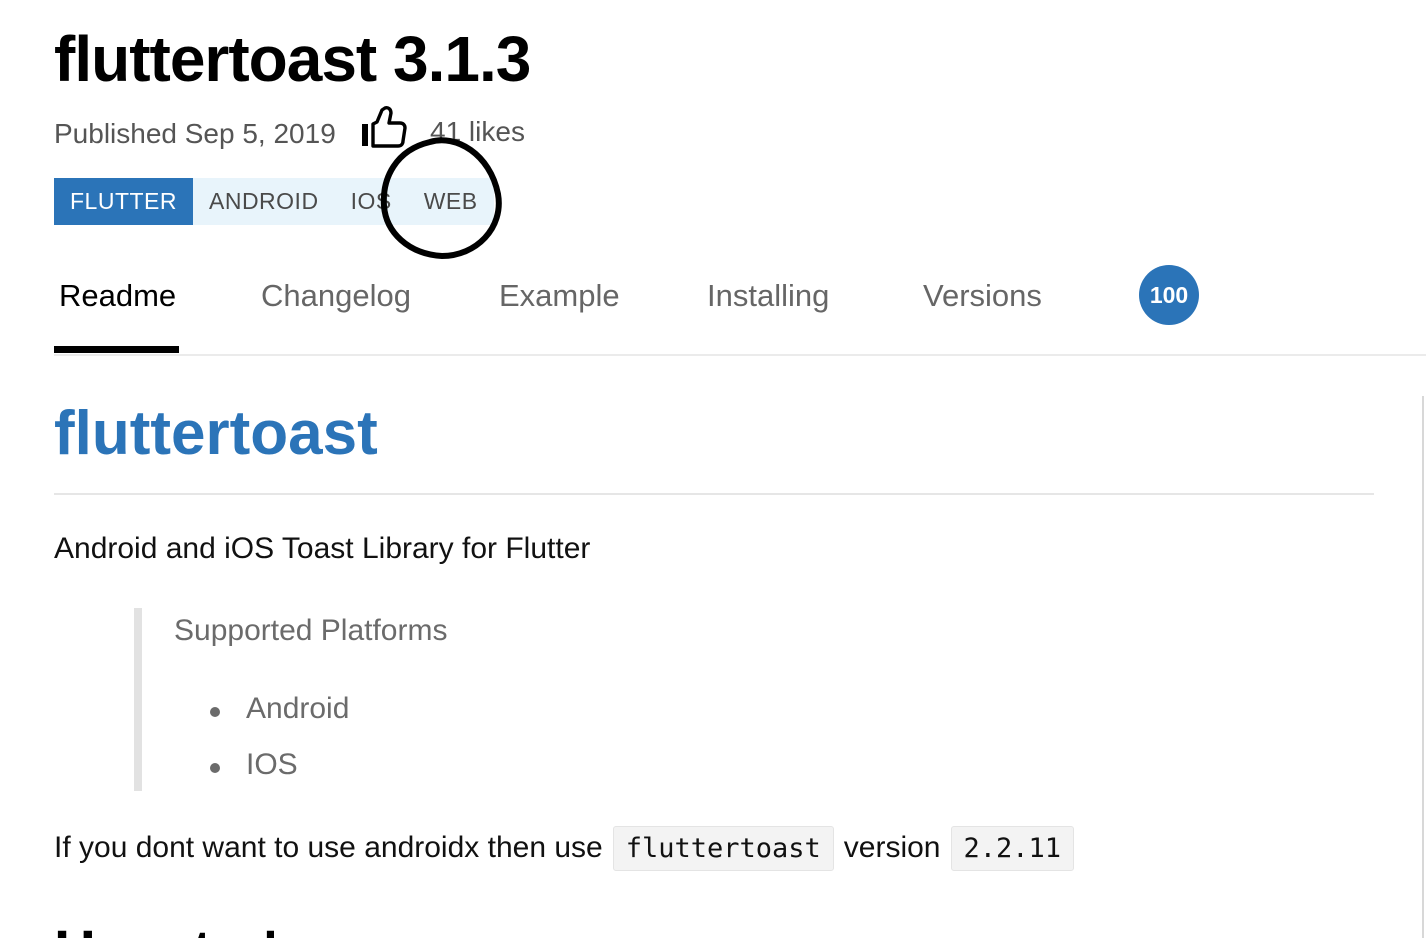 The image size is (1426, 938). Describe the element at coordinates (123, 201) in the screenshot. I see `tag-flutter: FLUTTER` at that location.